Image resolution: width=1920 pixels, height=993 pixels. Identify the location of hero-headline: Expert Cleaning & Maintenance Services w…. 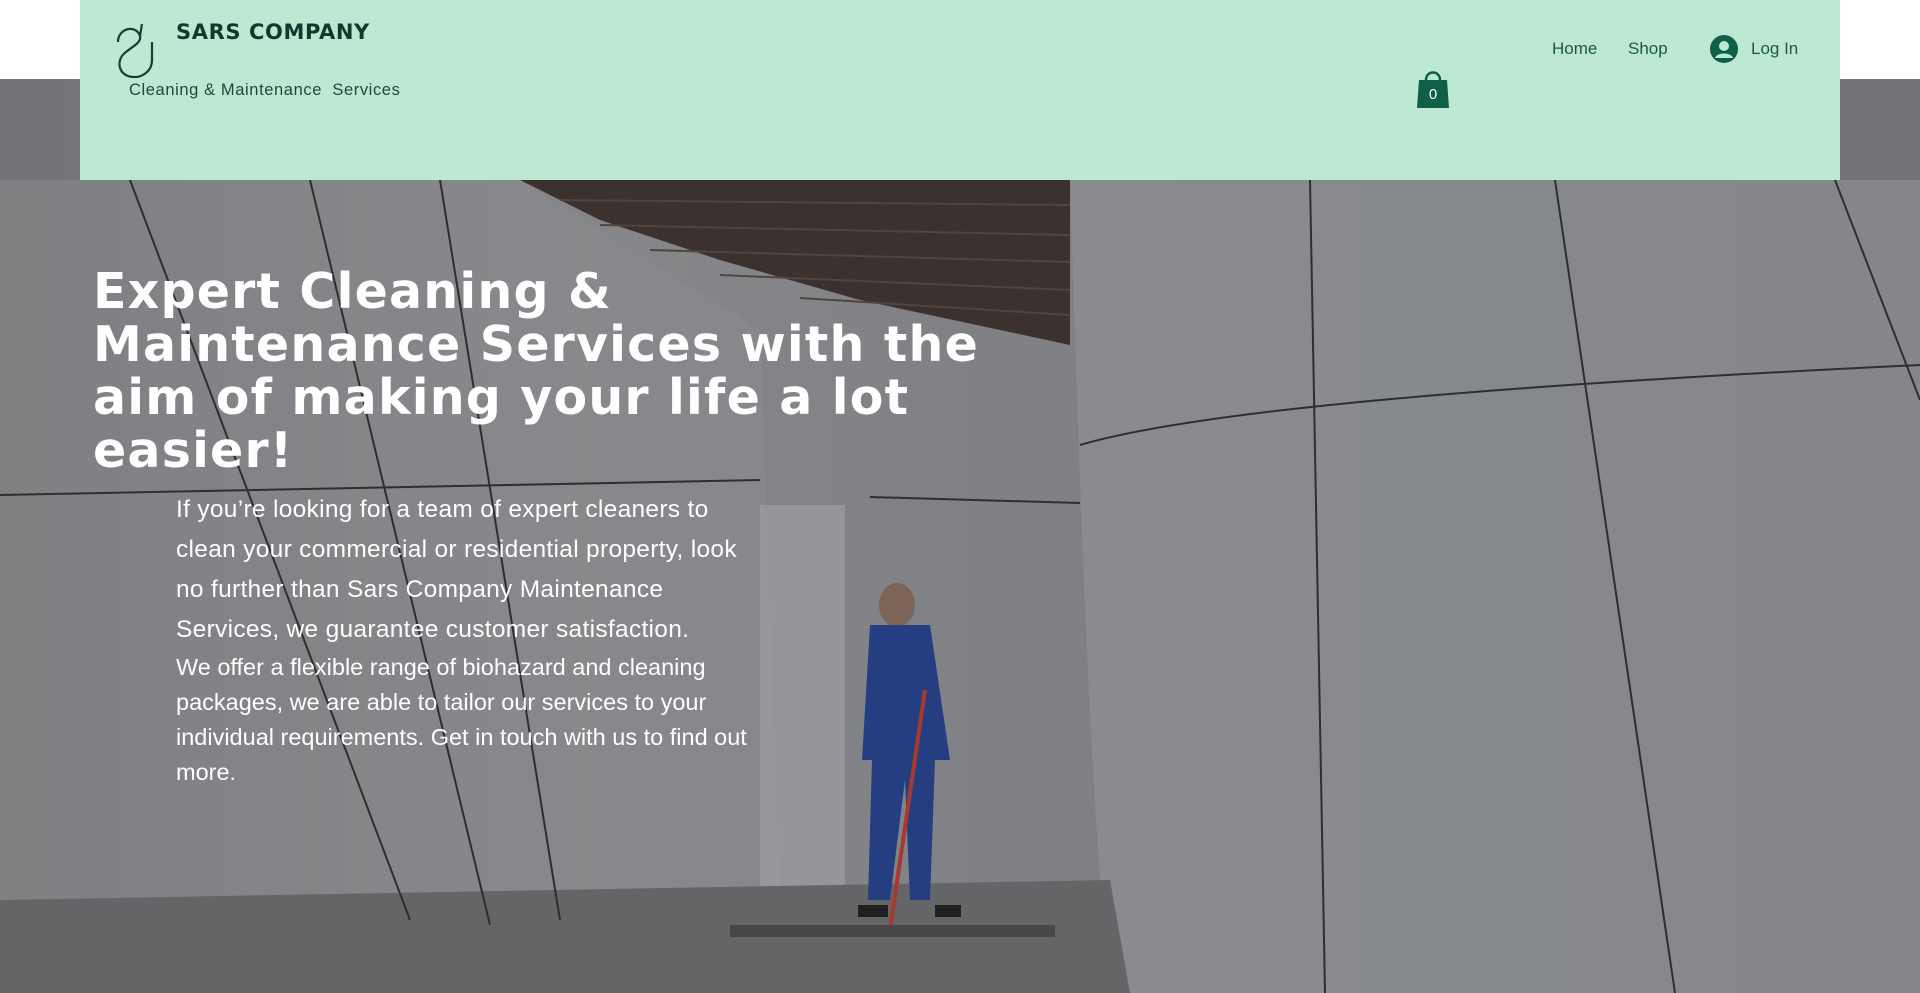
(536, 371).